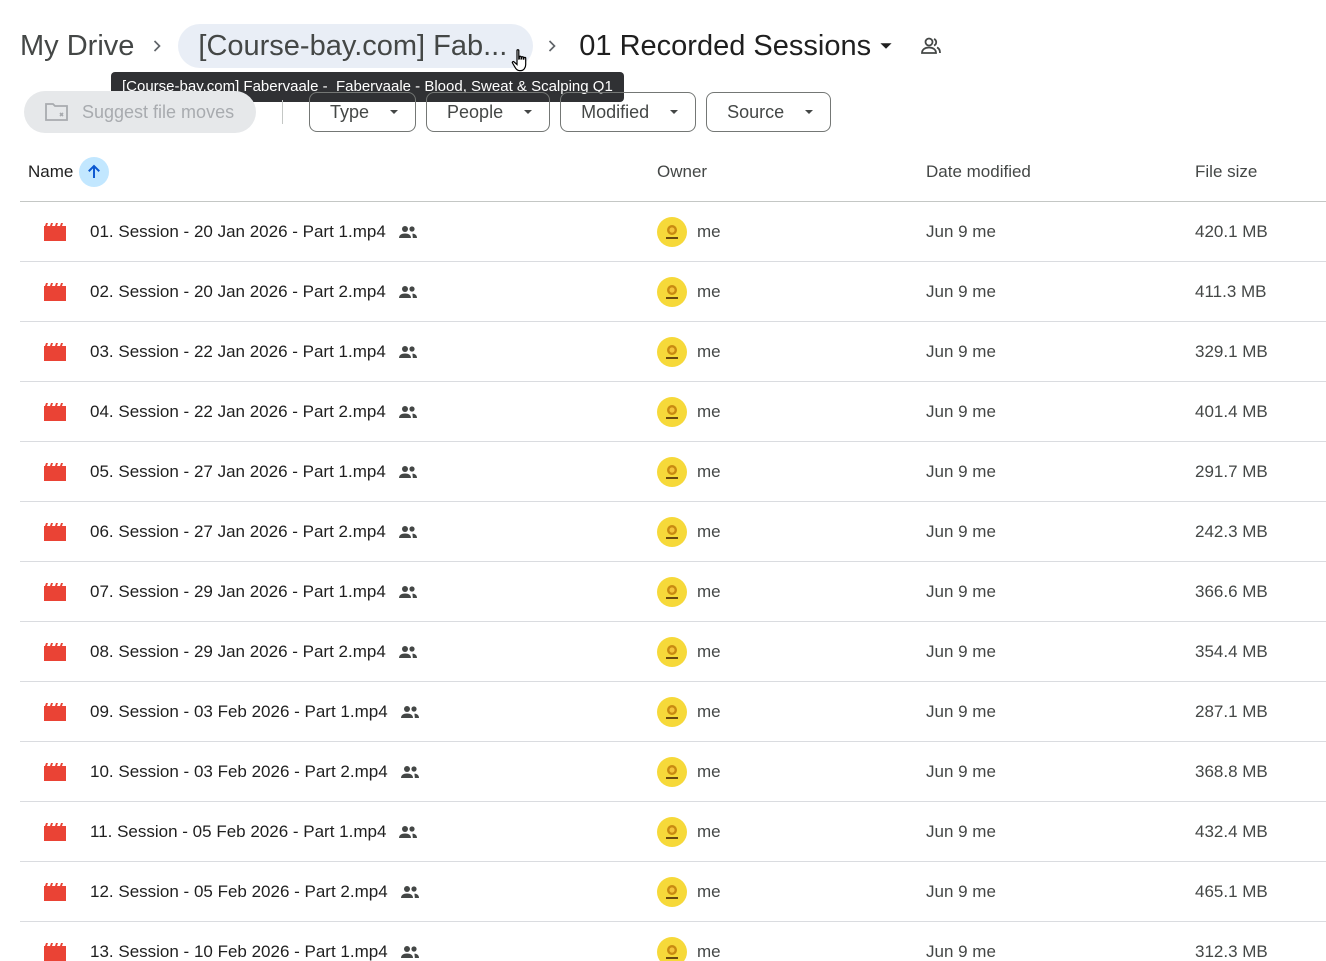 The width and height of the screenshot is (1326, 961). I want to click on name-cell: 05. Session - 27 Jan 2026 - Part 1.mp4, so click(231, 471).